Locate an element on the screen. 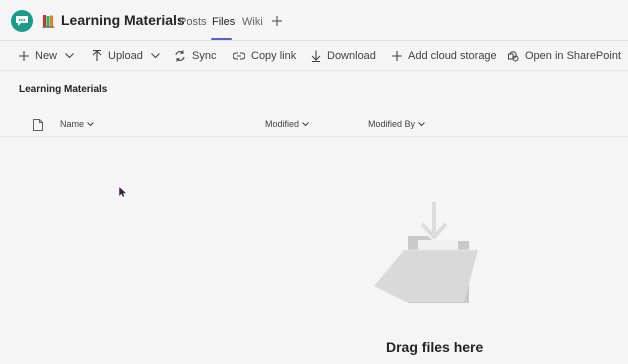 This screenshot has width=628, height=364. tab-posts: Posts is located at coordinates (193, 22).